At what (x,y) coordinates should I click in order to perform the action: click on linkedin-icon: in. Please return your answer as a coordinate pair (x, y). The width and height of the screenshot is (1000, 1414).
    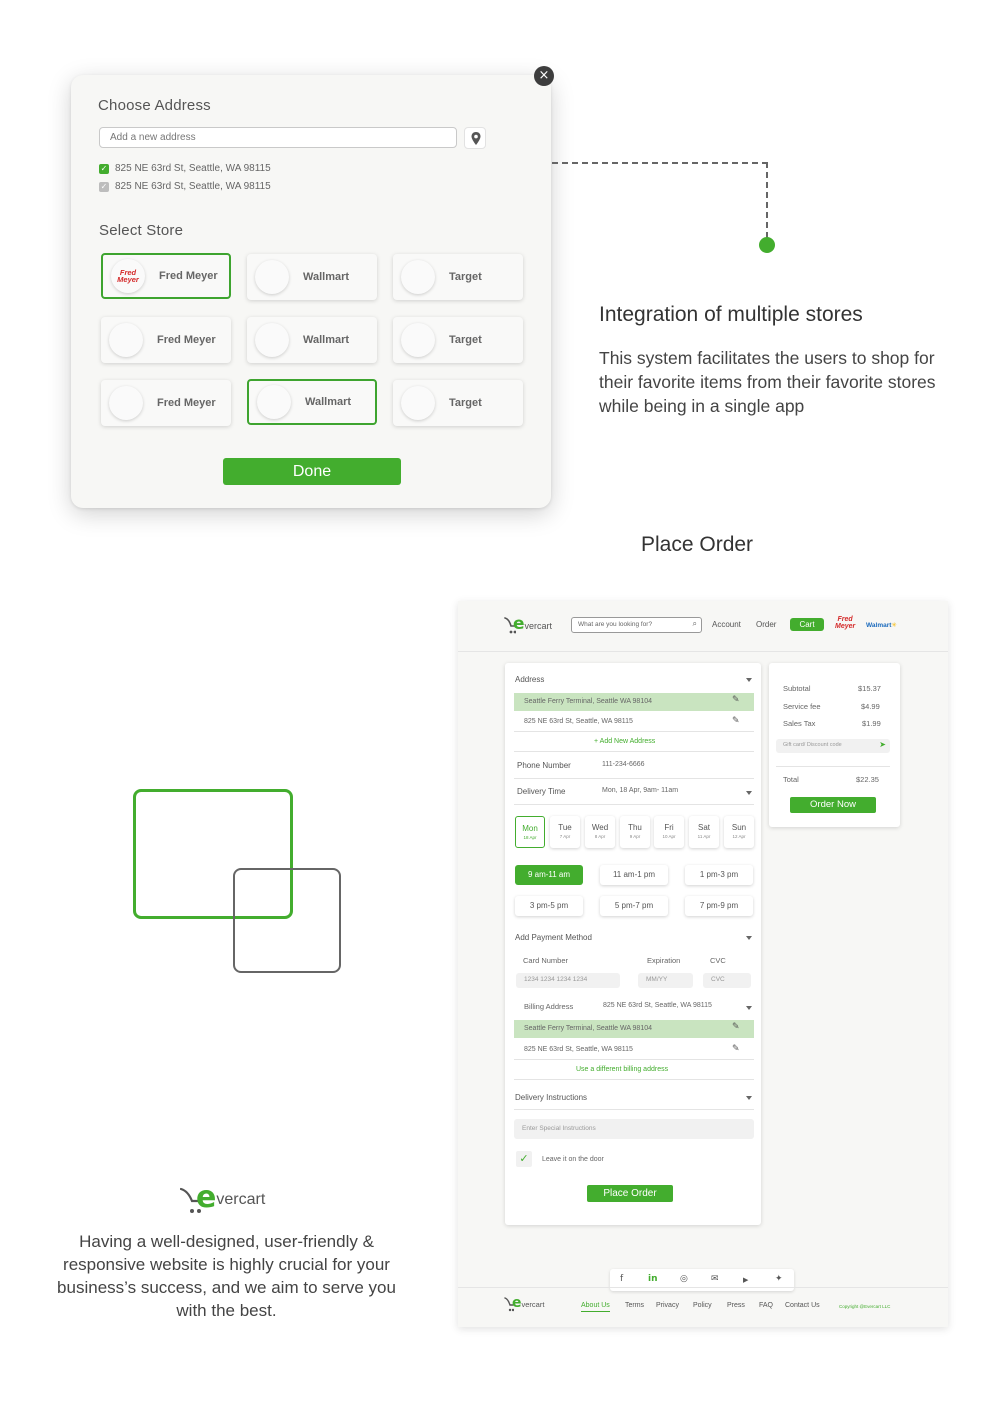
    Looking at the image, I should click on (653, 1279).